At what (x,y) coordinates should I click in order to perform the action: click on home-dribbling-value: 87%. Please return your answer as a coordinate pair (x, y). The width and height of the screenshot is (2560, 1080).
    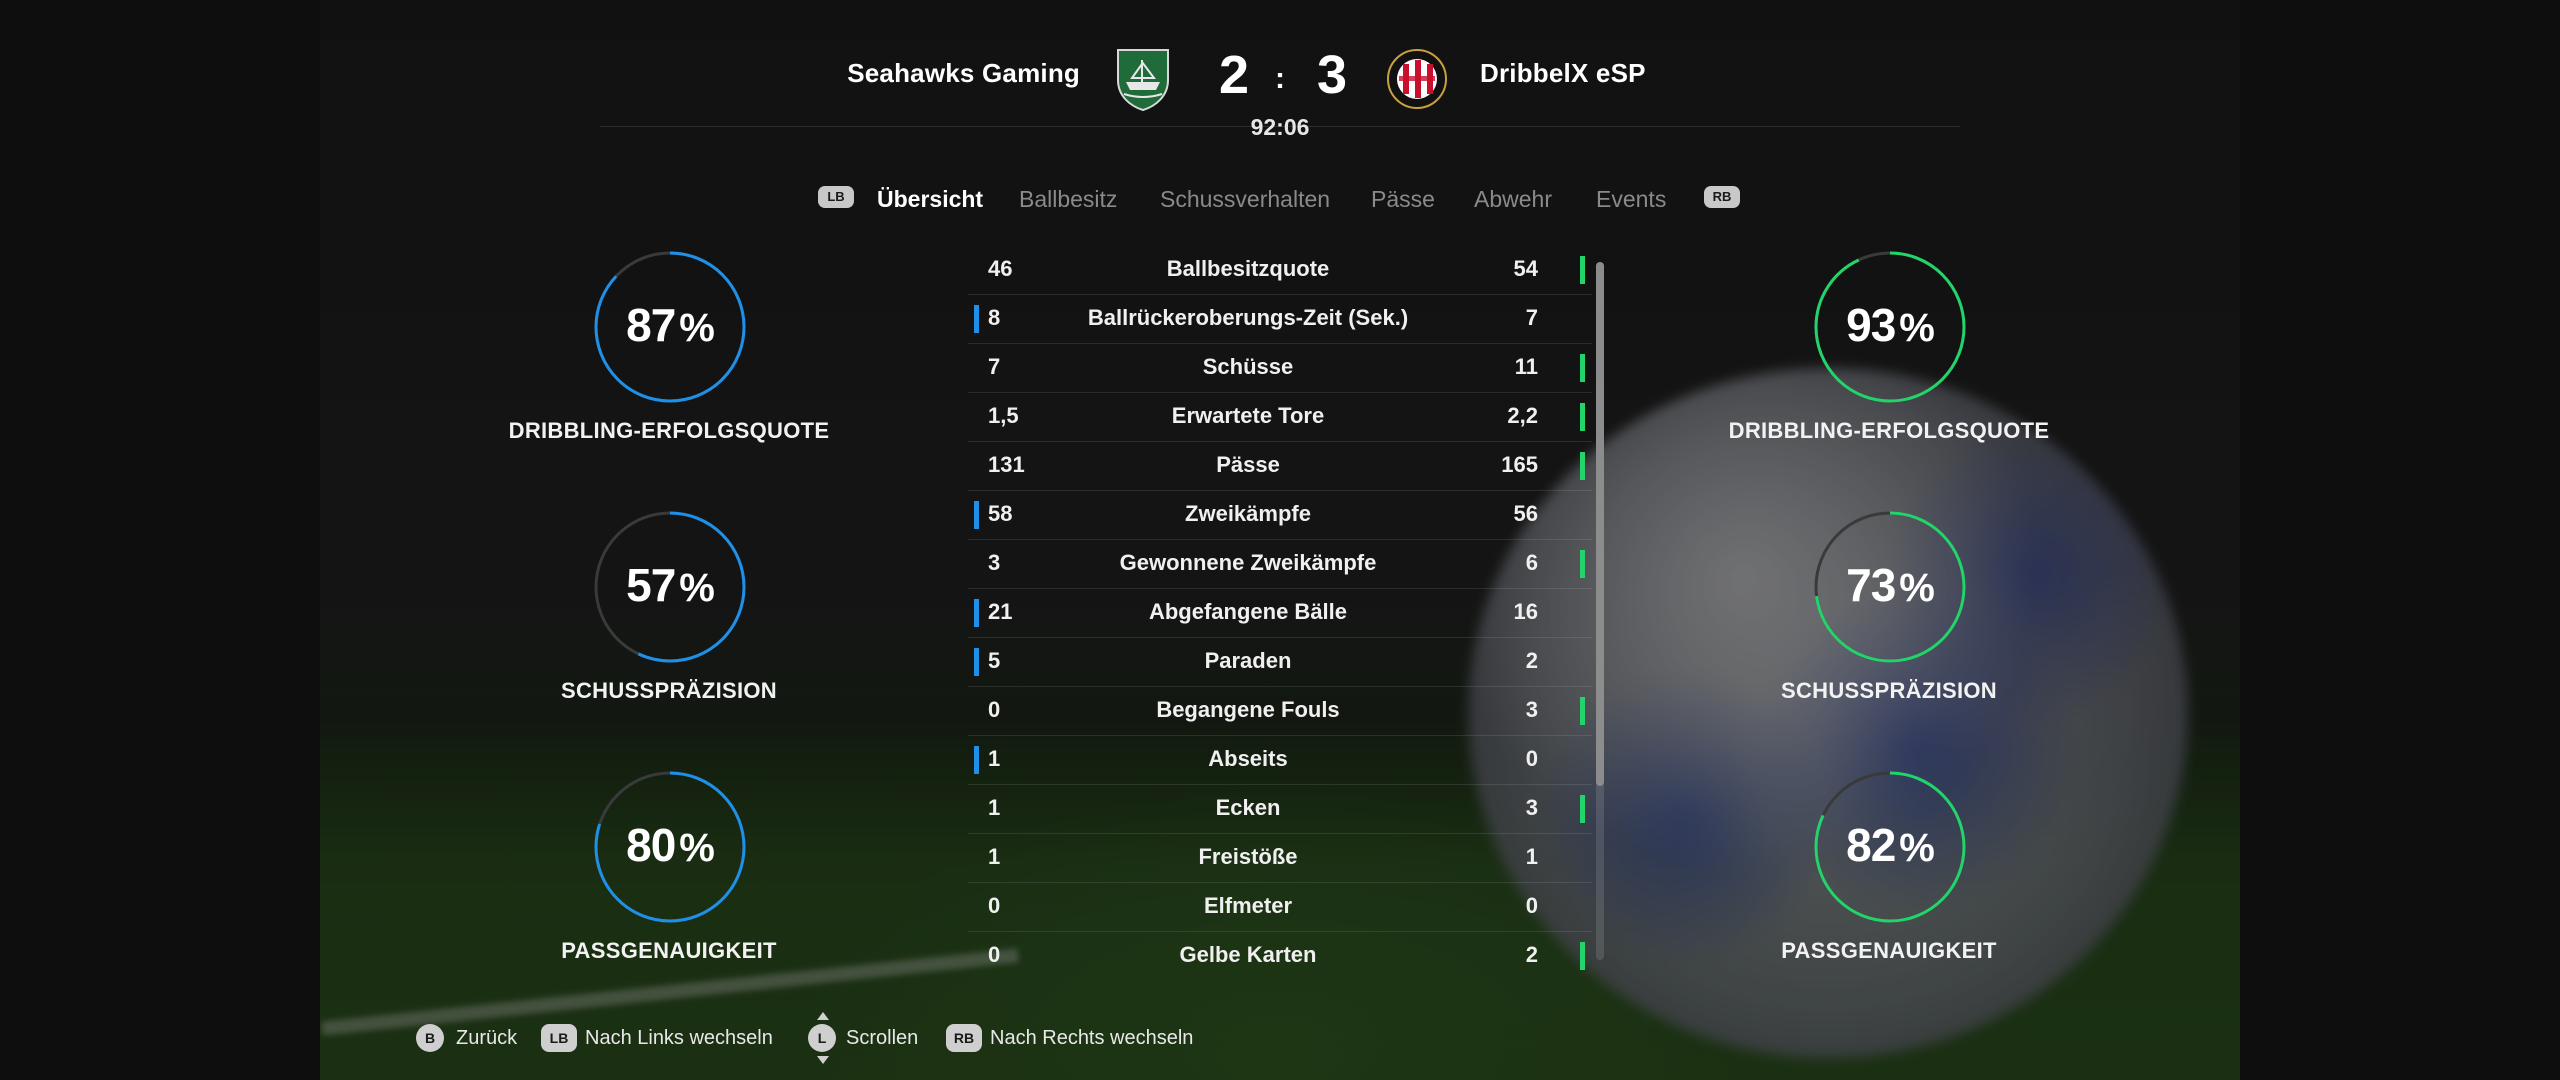
    Looking at the image, I should click on (670, 325).